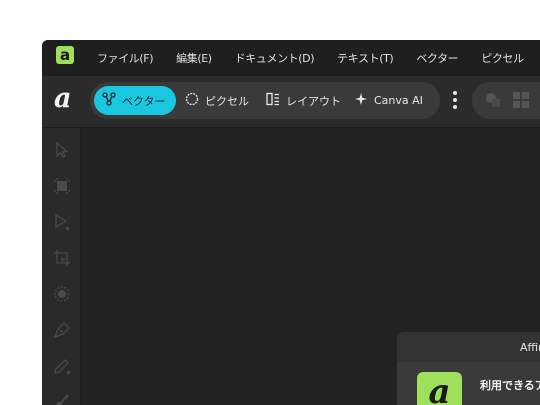  Describe the element at coordinates (398, 100) in the screenshot. I see `persona-canva-ai-label: Canva AI` at that location.